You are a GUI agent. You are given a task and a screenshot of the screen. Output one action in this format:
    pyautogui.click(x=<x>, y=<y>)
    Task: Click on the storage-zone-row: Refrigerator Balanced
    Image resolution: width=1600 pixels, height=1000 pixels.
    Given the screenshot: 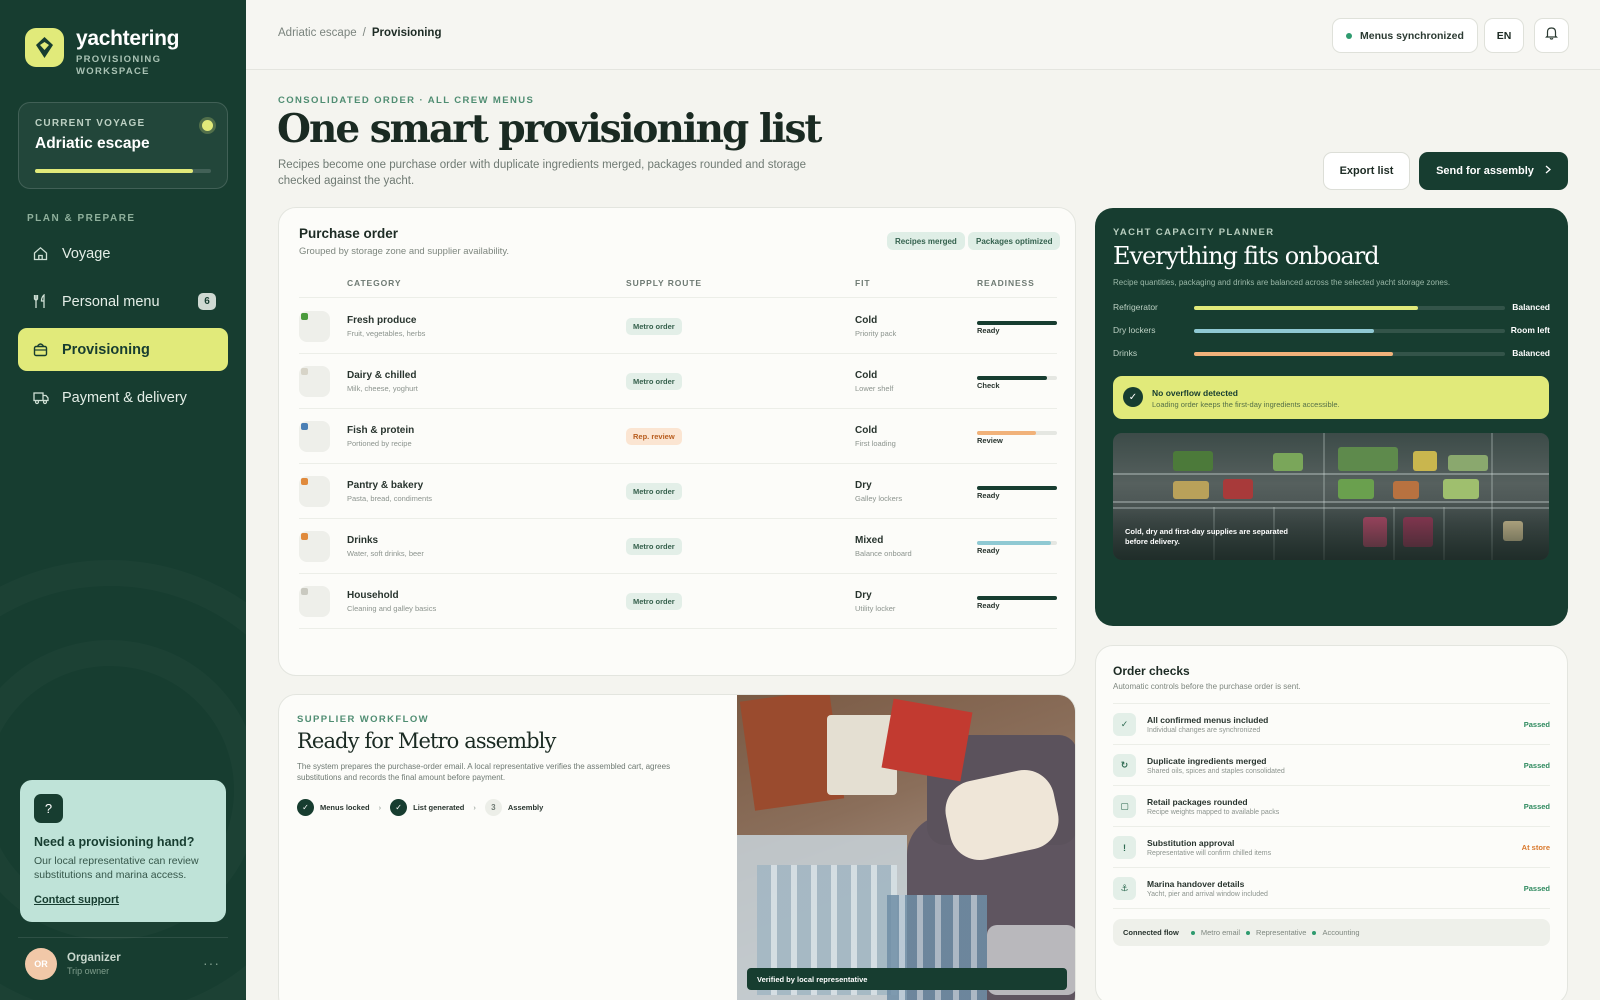 What is the action you would take?
    pyautogui.click(x=1331, y=309)
    